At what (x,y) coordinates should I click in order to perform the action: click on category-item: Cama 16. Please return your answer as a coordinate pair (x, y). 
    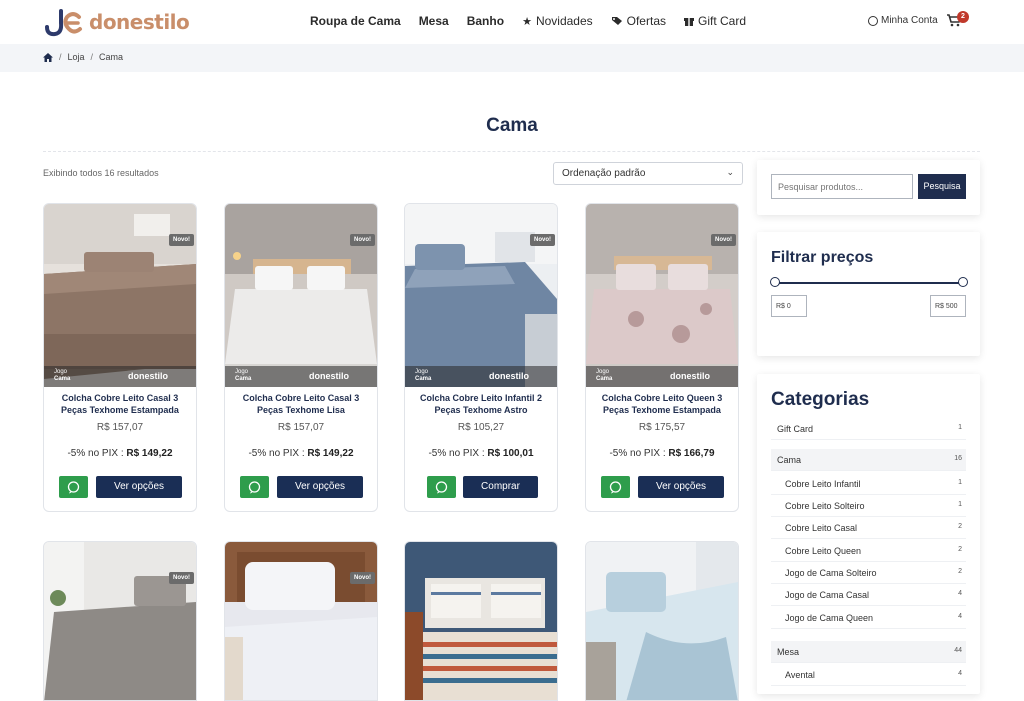
    Looking at the image, I should click on (868, 460).